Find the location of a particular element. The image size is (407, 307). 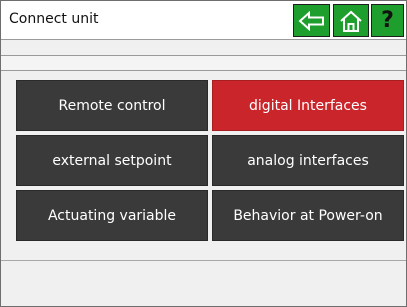

header-bar: Connect unit ? is located at coordinates (203, 20).